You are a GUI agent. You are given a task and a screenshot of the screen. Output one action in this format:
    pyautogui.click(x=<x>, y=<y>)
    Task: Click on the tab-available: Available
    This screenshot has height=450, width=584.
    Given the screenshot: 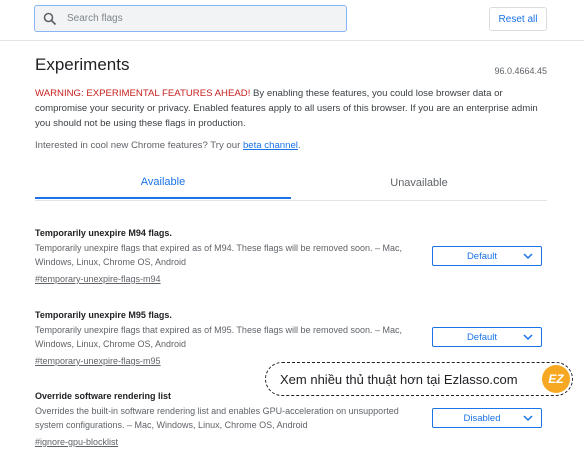 What is the action you would take?
    pyautogui.click(x=163, y=182)
    